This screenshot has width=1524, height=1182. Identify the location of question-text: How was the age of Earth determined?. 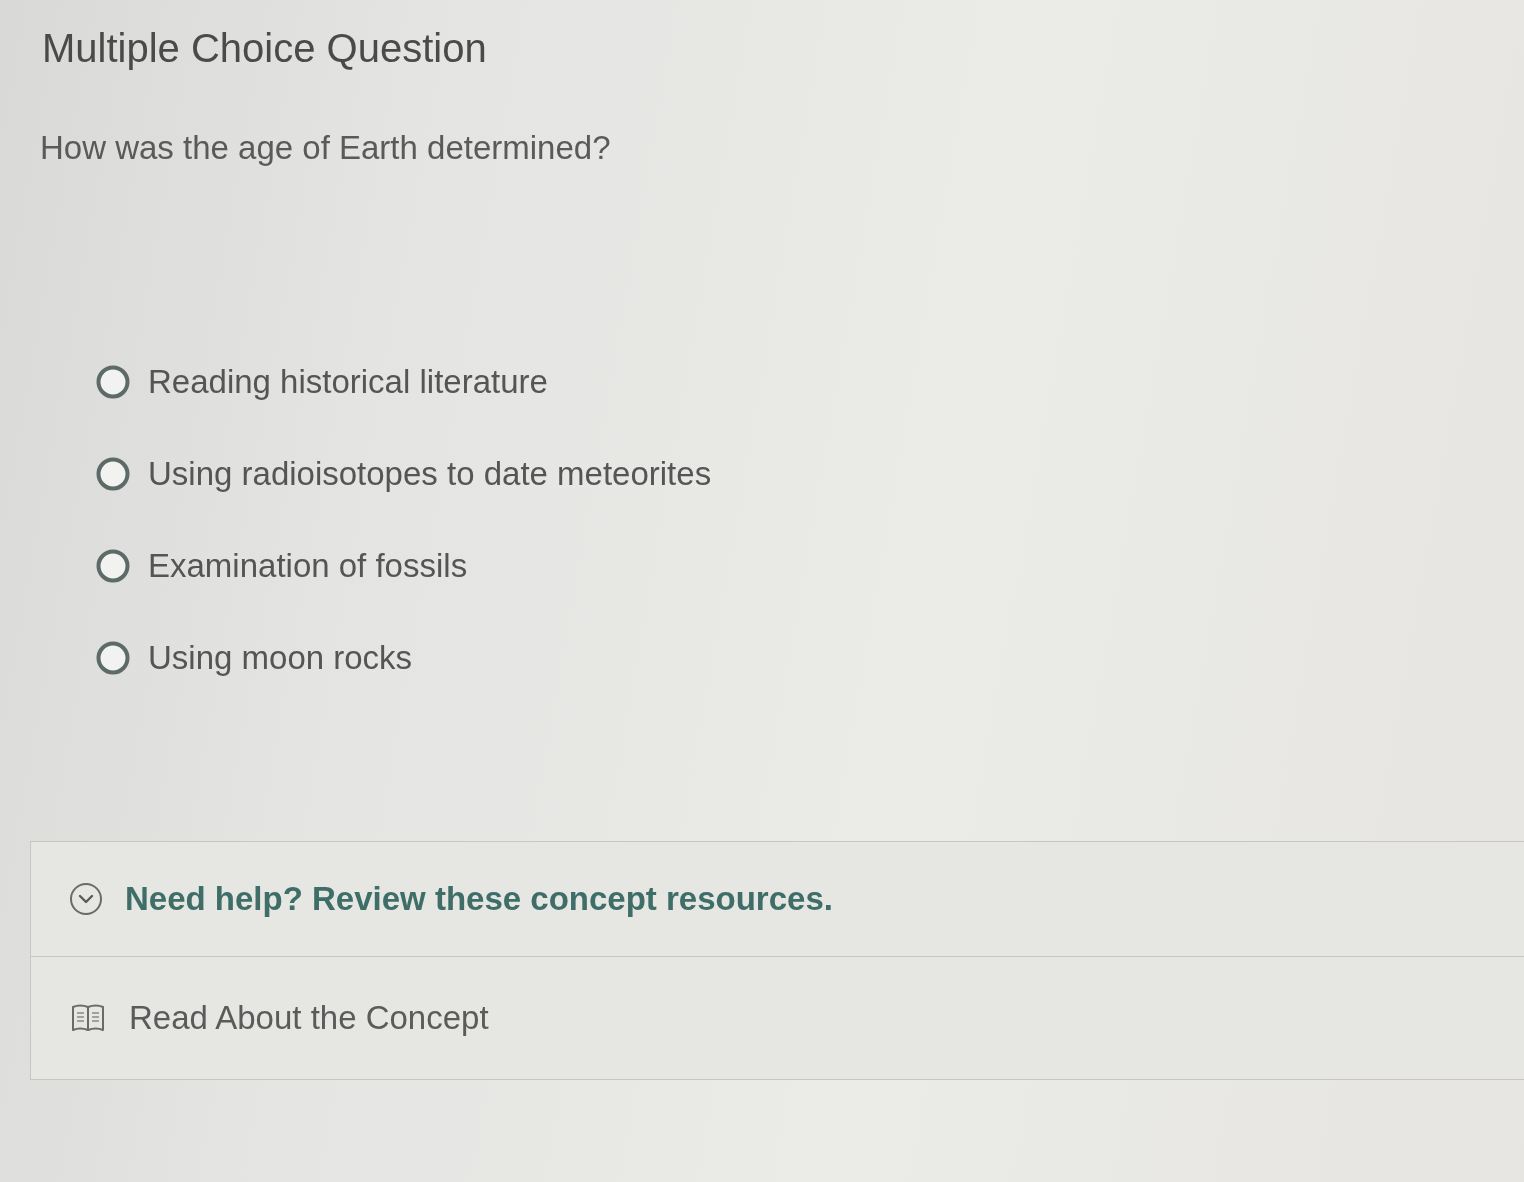
(325, 148).